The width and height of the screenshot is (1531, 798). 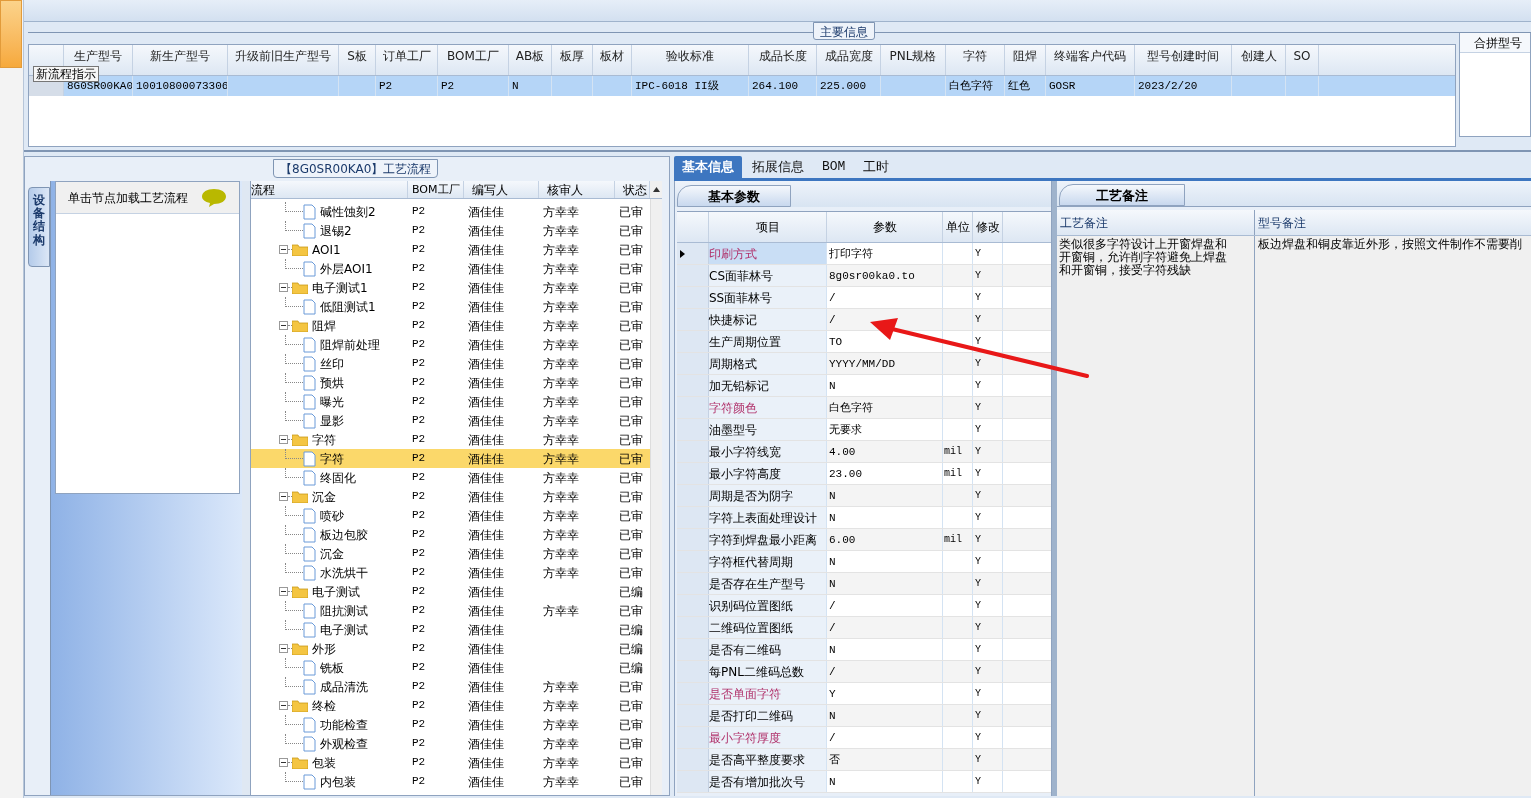 What do you see at coordinates (834, 167) in the screenshot?
I see `tab: BOM` at bounding box center [834, 167].